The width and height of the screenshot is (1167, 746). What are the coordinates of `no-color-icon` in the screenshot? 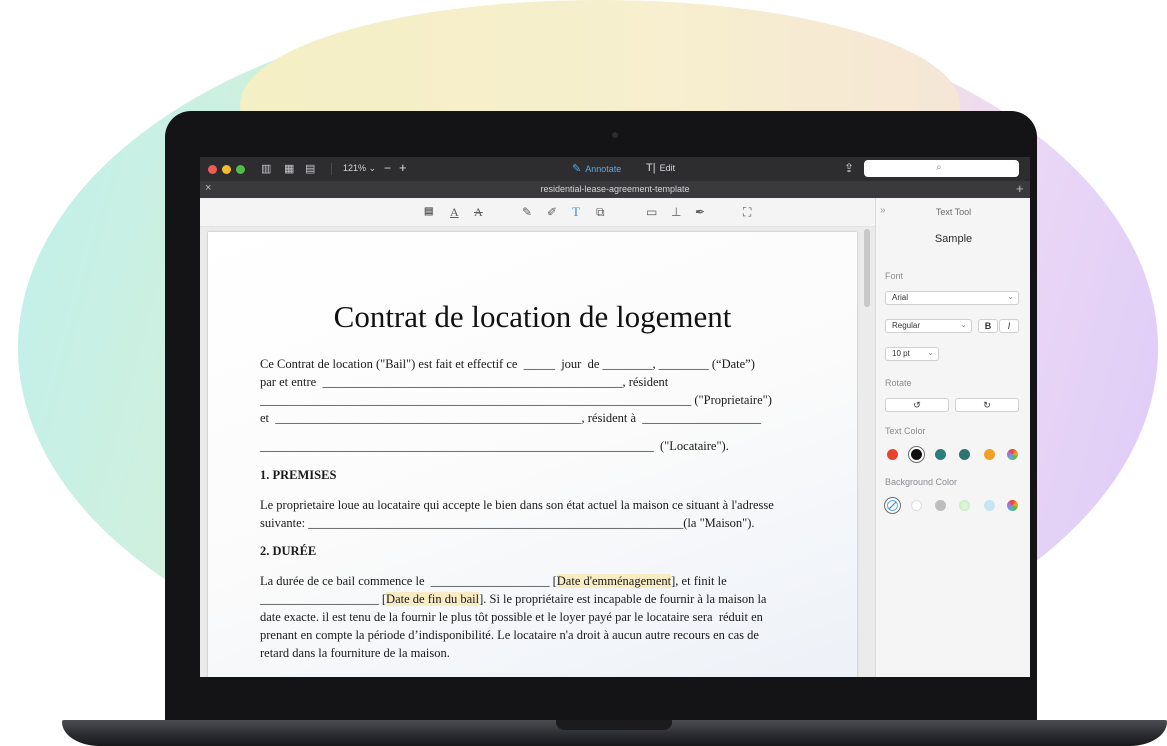 It's located at (892, 505).